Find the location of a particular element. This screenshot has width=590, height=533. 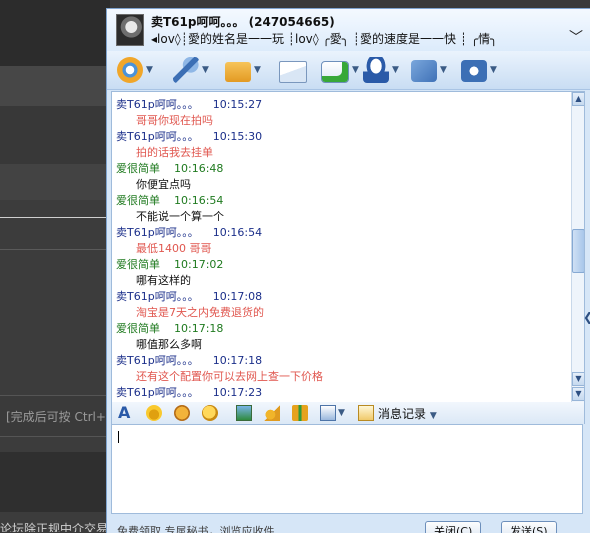

voice-call-button: ▼ is located at coordinates (191, 70).